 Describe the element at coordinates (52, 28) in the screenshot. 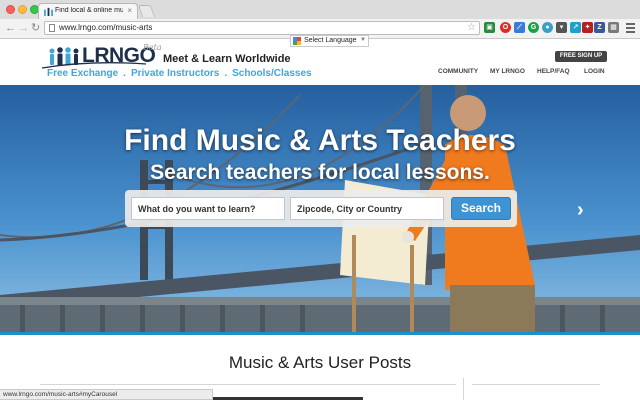

I see `page-icon` at that location.